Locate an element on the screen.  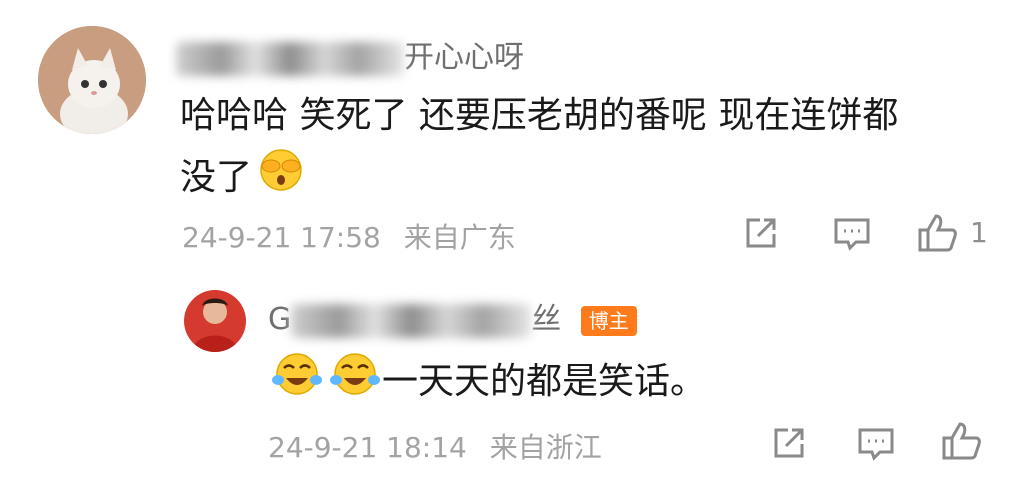
child-avatar-image is located at coordinates (215, 321).